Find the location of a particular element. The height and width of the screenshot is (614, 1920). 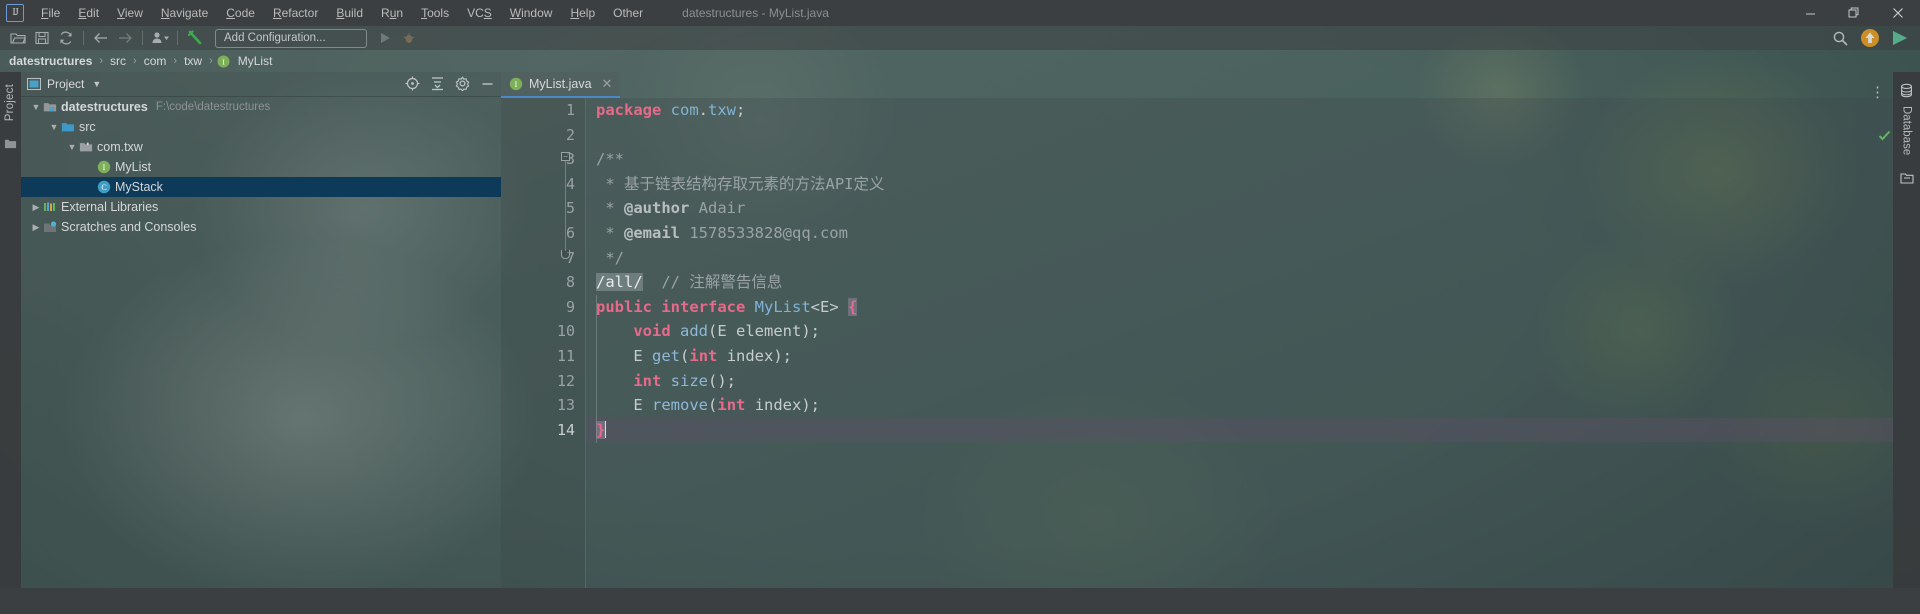

locate-target-icon is located at coordinates (412, 84).